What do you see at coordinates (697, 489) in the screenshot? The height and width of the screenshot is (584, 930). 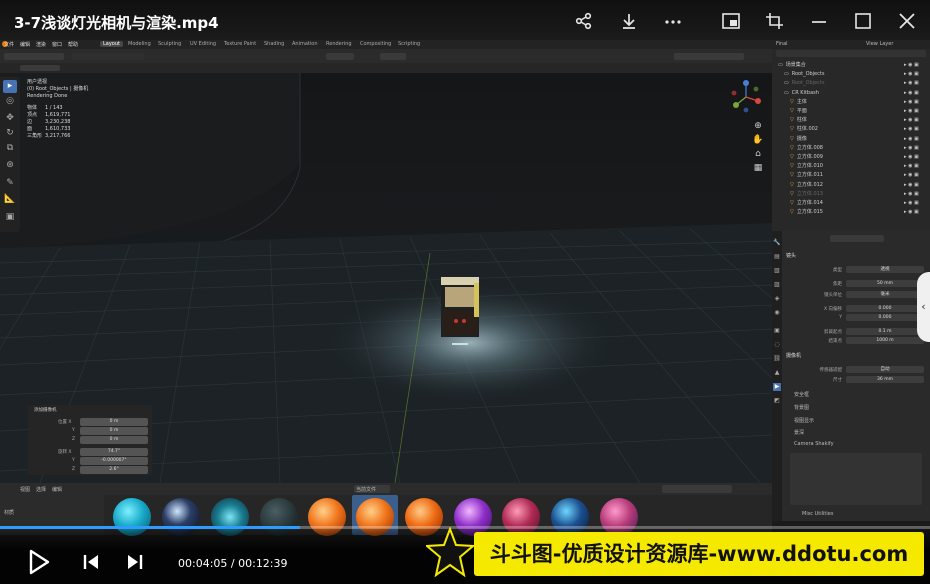 I see `asset-search-input` at bounding box center [697, 489].